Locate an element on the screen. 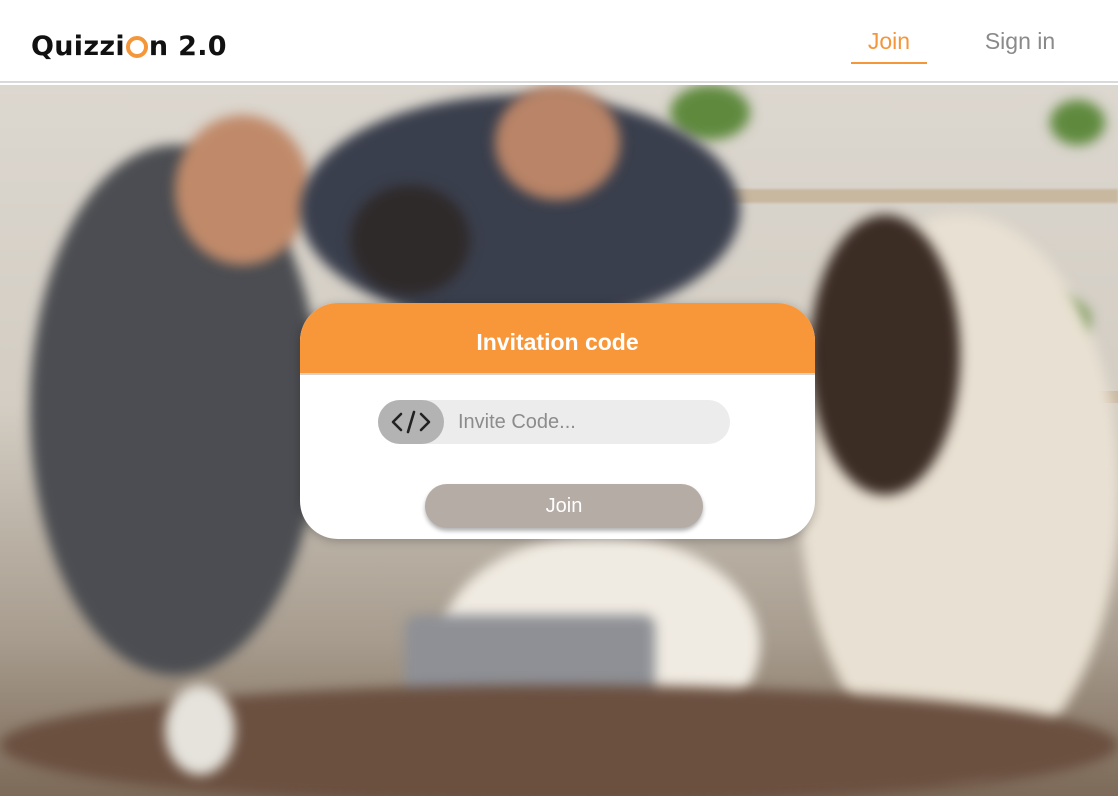 This screenshot has width=1118, height=796. background-mug is located at coordinates (200, 730).